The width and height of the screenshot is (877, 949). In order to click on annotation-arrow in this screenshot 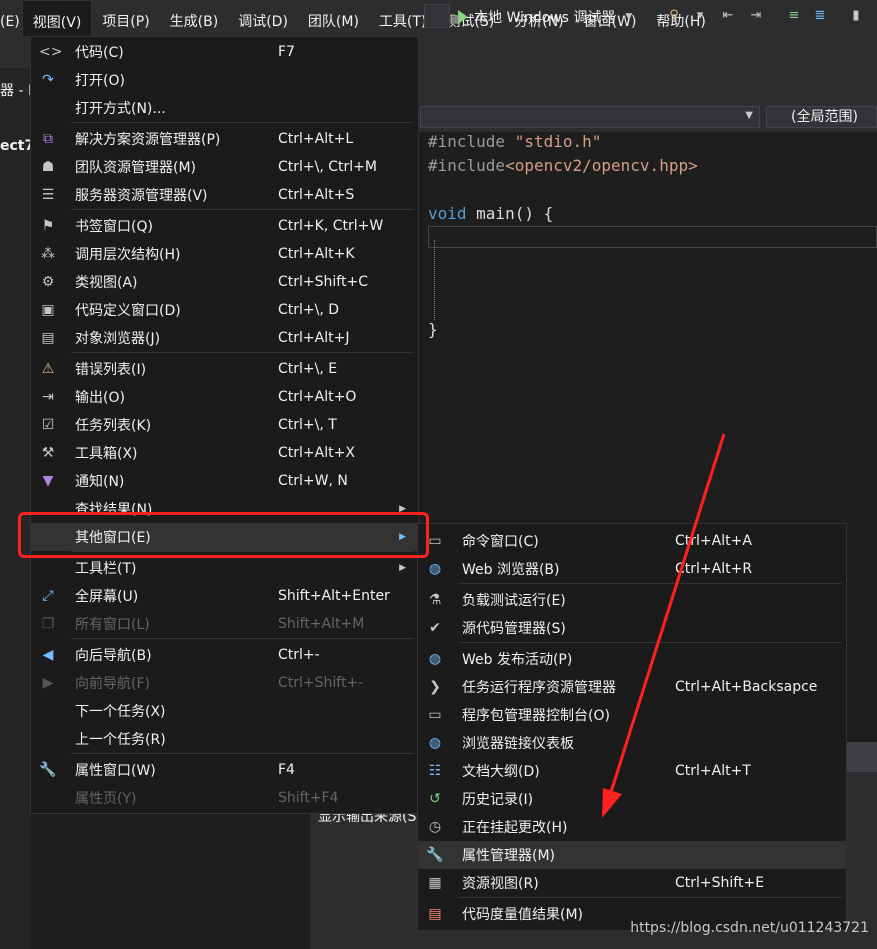, I will do `click(664, 625)`.